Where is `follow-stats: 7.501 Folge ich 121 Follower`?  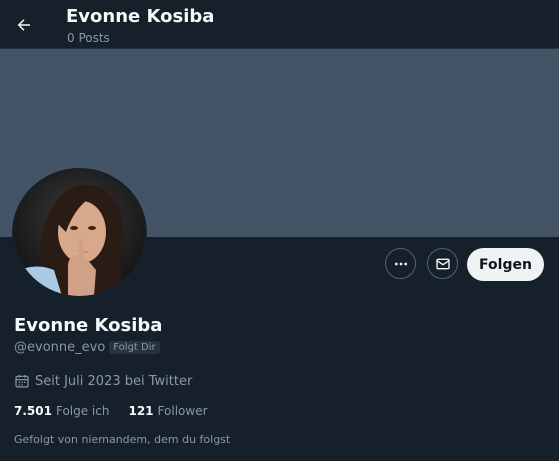
follow-stats: 7.501 Folge ich 121 Follower is located at coordinates (111, 411).